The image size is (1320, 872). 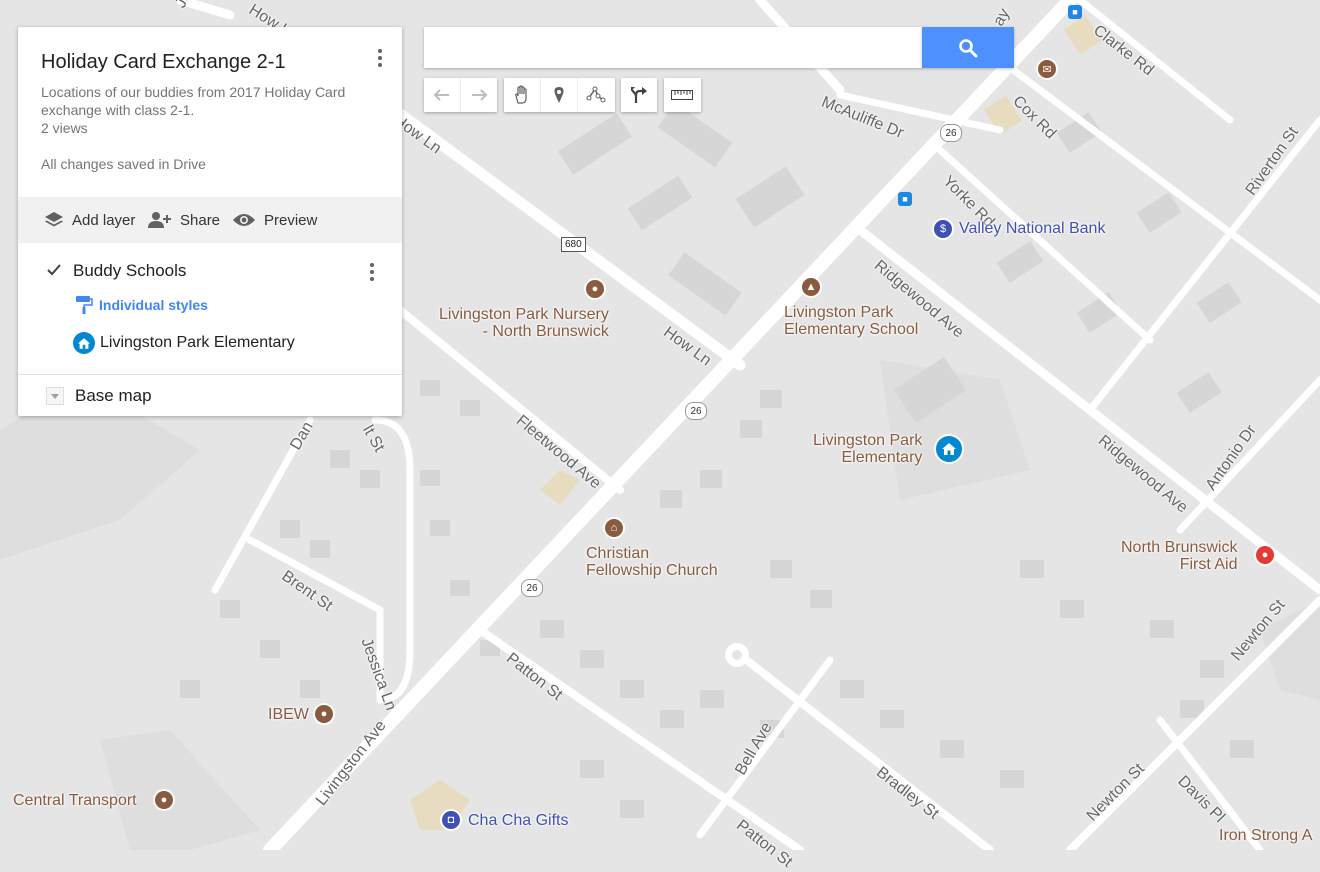 I want to click on poi-label-line: Elementary School, so click(x=851, y=329).